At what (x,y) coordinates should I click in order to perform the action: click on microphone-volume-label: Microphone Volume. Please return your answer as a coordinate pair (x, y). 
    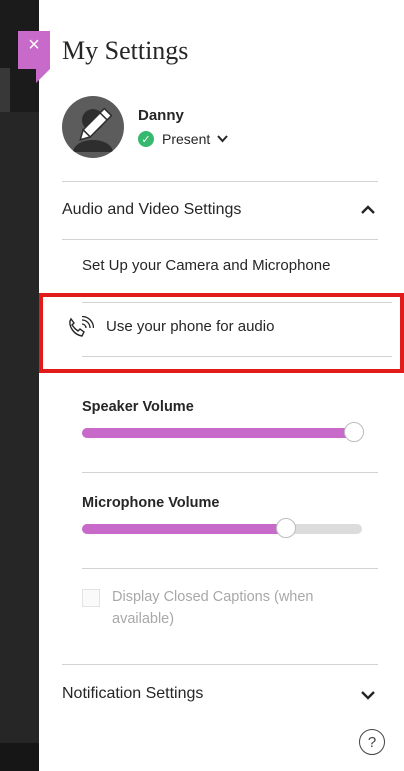
    Looking at the image, I should click on (151, 503).